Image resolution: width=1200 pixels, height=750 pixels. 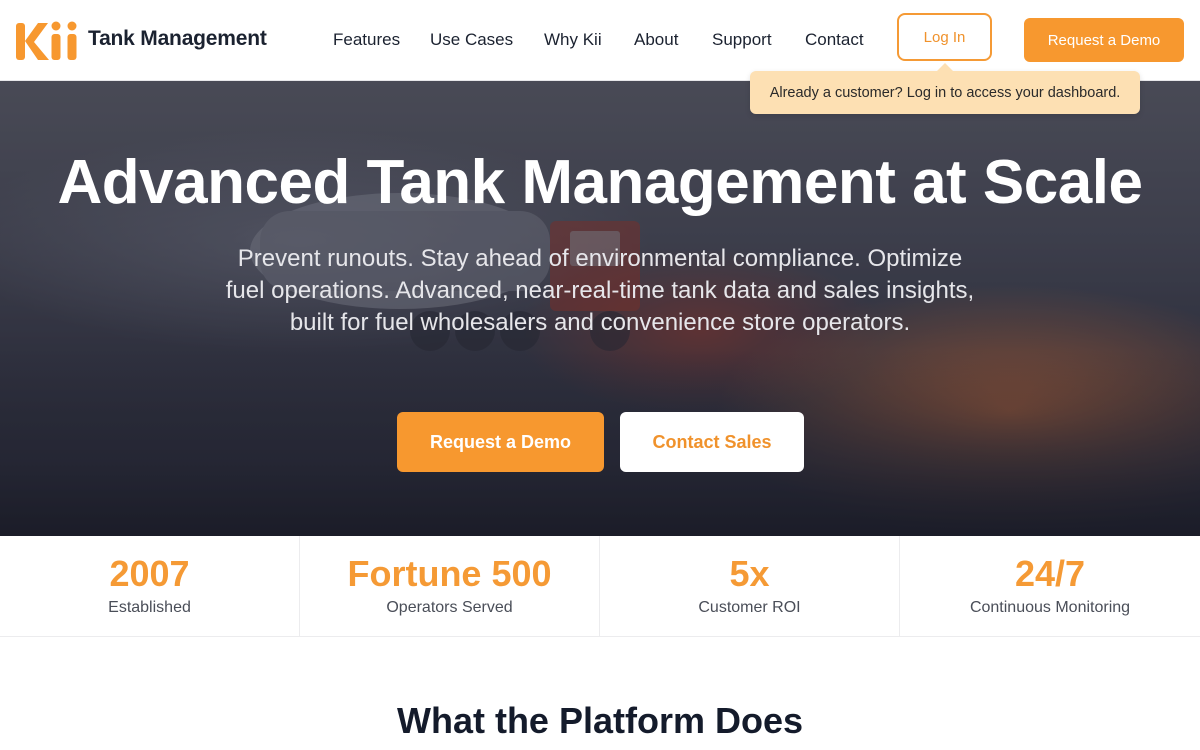 What do you see at coordinates (656, 40) in the screenshot?
I see `nav-about: About` at bounding box center [656, 40].